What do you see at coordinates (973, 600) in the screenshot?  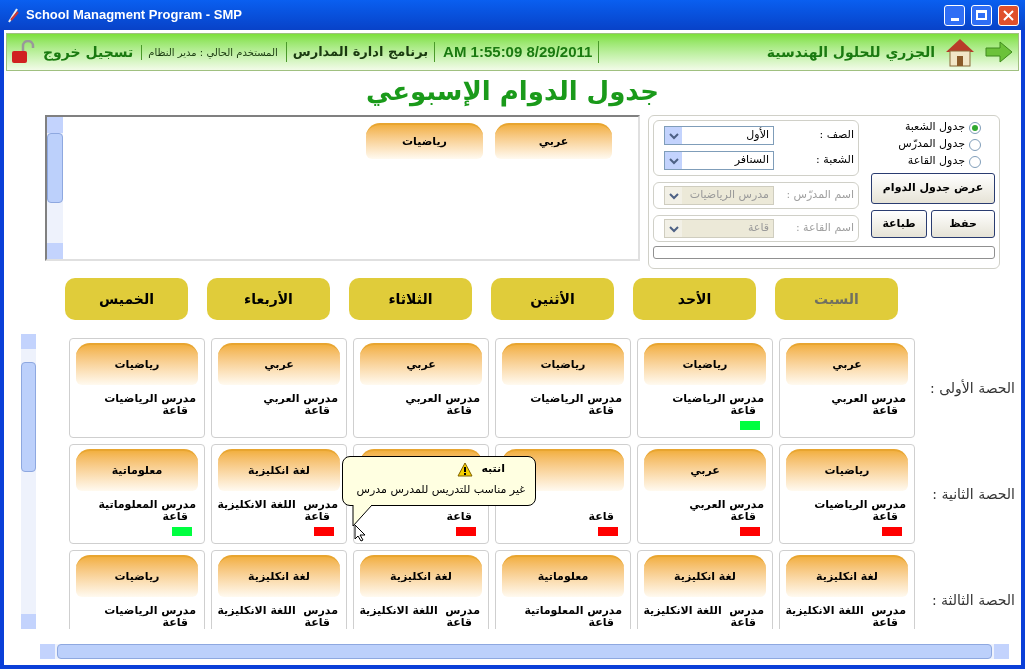 I see `period-label: الحصة الثالثة :` at bounding box center [973, 600].